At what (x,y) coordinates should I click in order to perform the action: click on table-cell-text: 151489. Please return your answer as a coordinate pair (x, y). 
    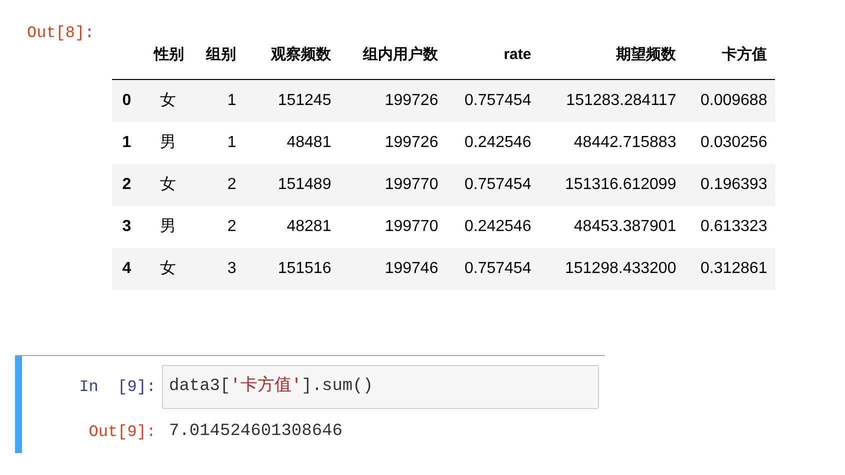
    Looking at the image, I should click on (305, 185).